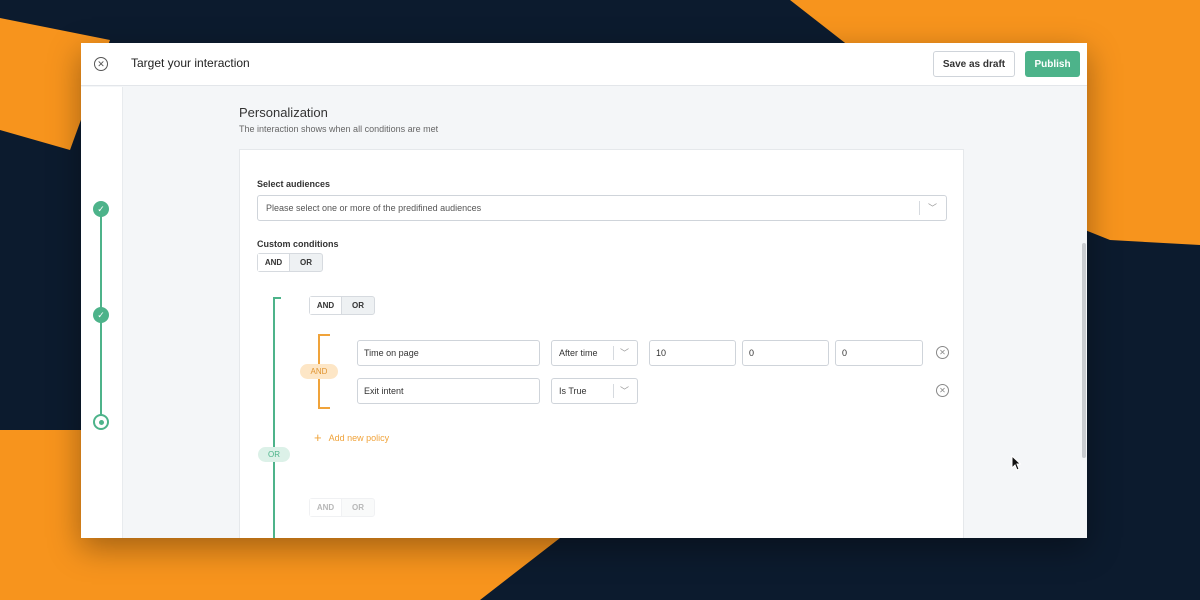 This screenshot has height=600, width=1200. What do you see at coordinates (594, 391) in the screenshot?
I see `policy-operator-select: Is True ﹀` at bounding box center [594, 391].